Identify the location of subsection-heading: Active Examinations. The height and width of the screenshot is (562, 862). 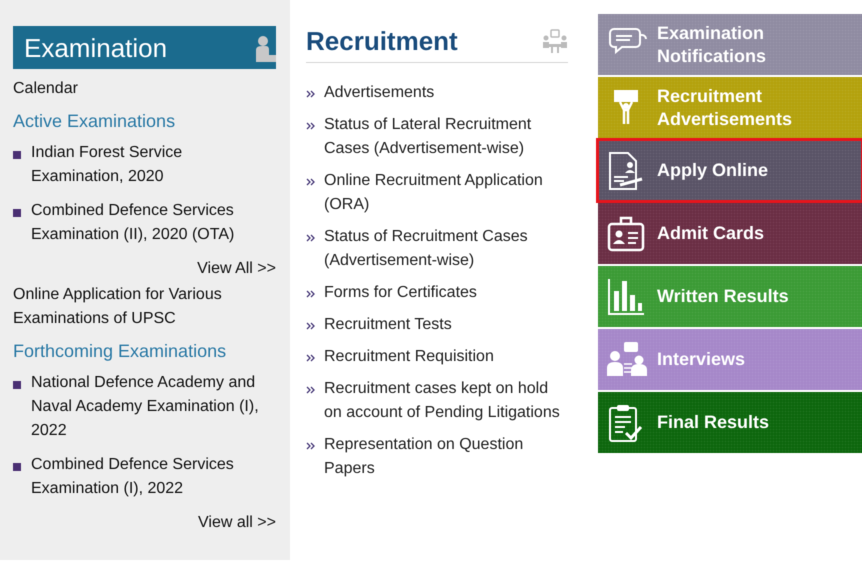
(94, 121).